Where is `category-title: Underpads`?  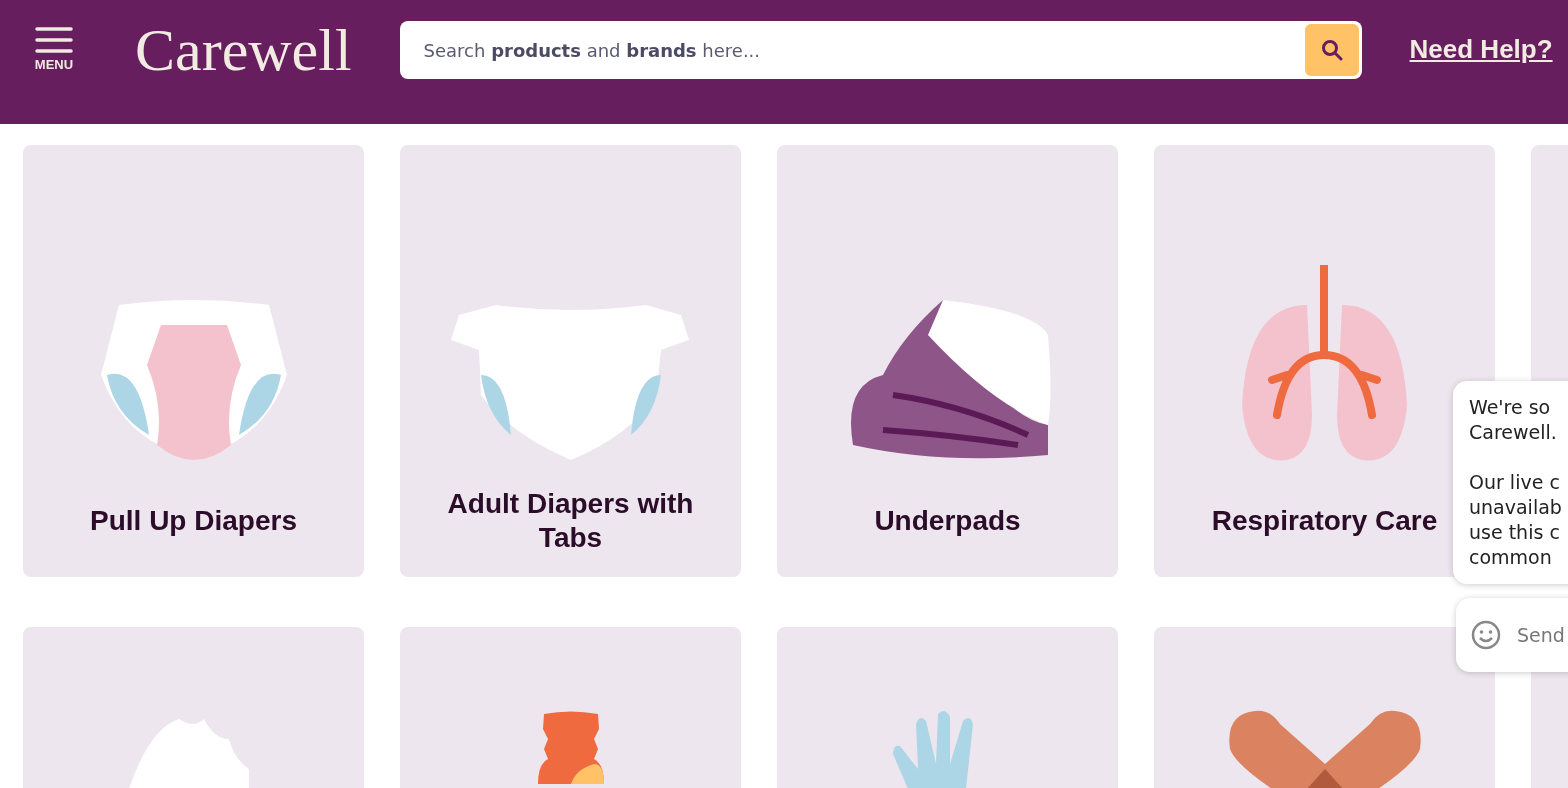
category-title: Underpads is located at coordinates (947, 521).